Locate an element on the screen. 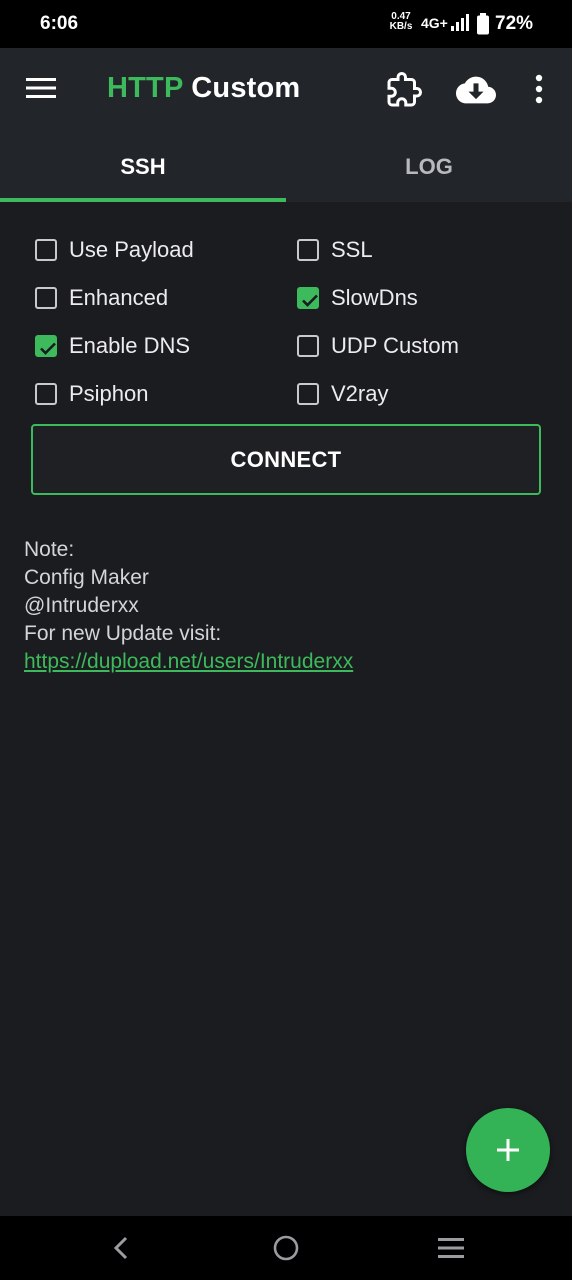  battery-percentage: 72% is located at coordinates (514, 23).